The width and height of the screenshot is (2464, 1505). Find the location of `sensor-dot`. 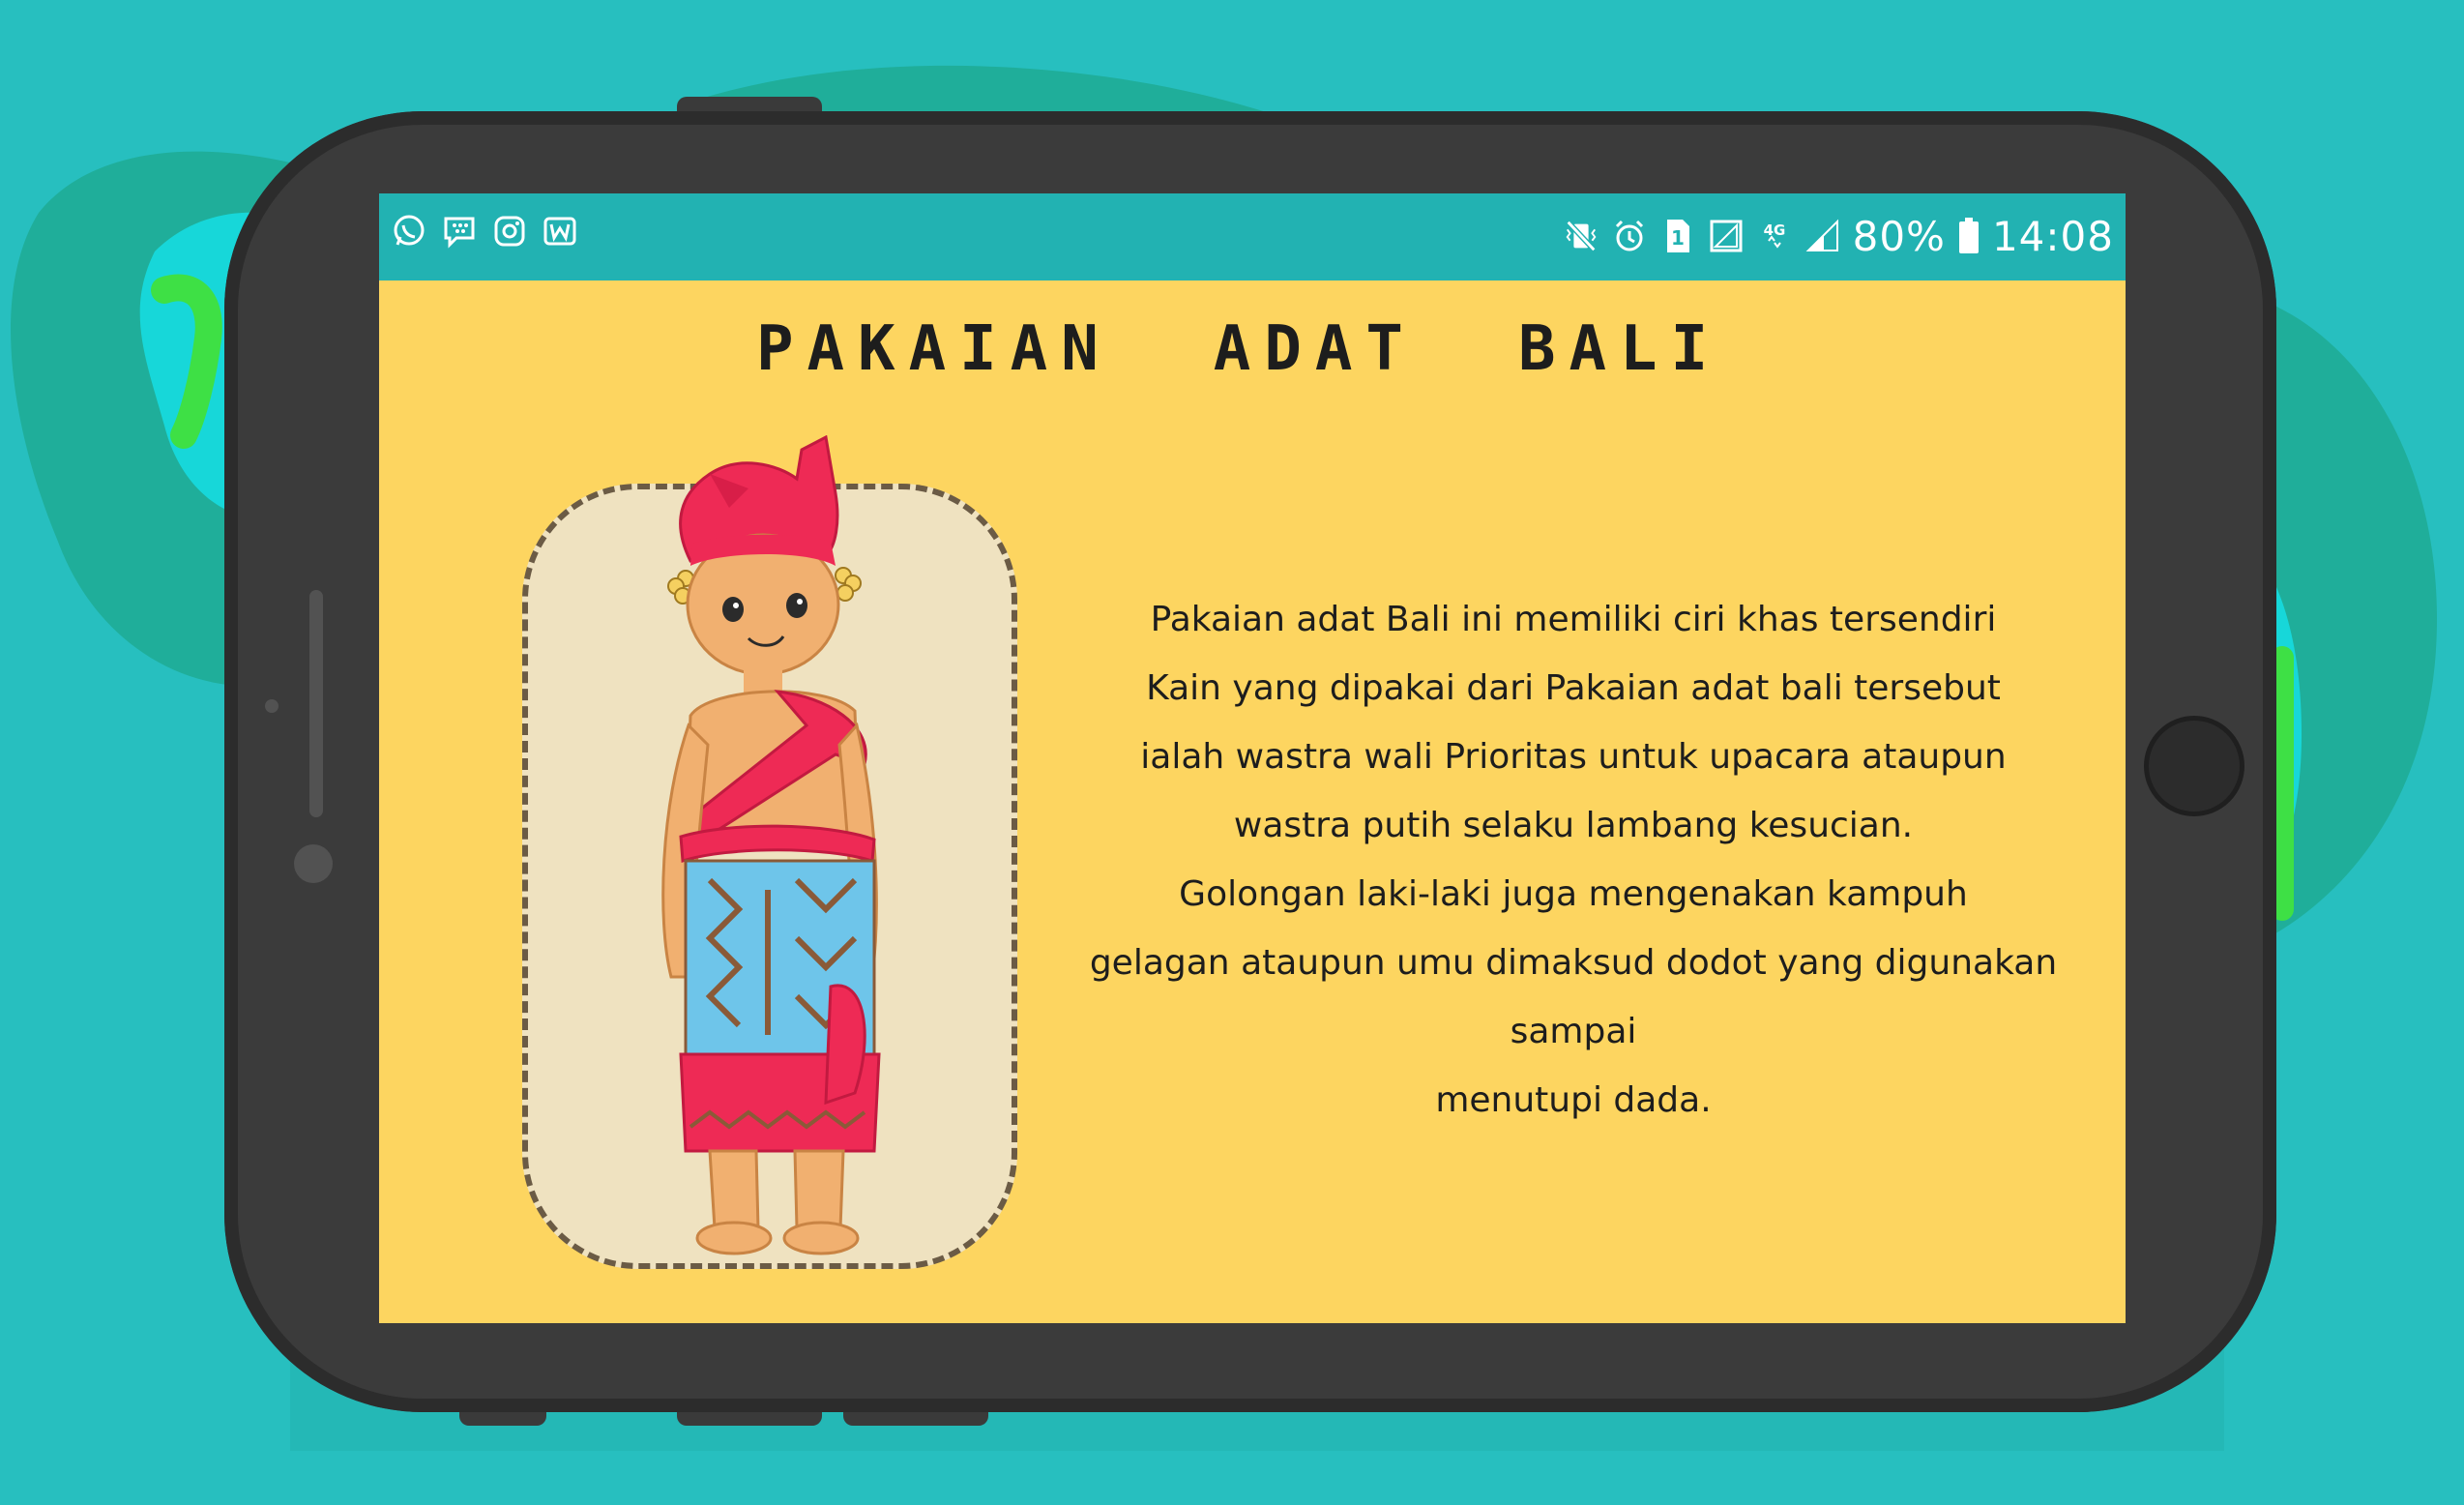

sensor-dot is located at coordinates (272, 706).